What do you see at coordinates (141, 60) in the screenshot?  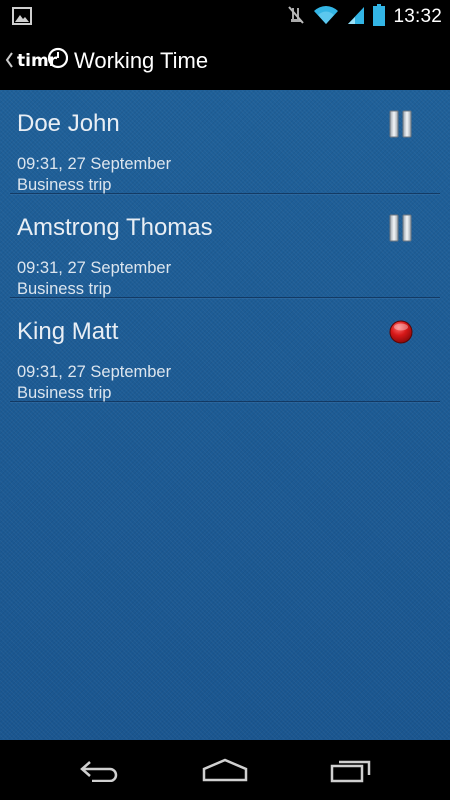 I see `page-title: Working Time` at bounding box center [141, 60].